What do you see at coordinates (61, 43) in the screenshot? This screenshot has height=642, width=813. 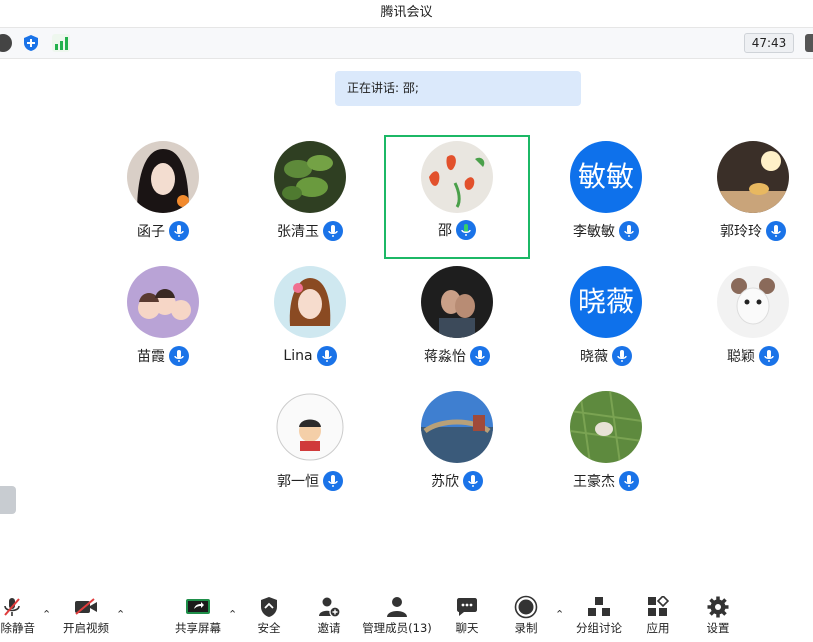 I see `signal-icon` at bounding box center [61, 43].